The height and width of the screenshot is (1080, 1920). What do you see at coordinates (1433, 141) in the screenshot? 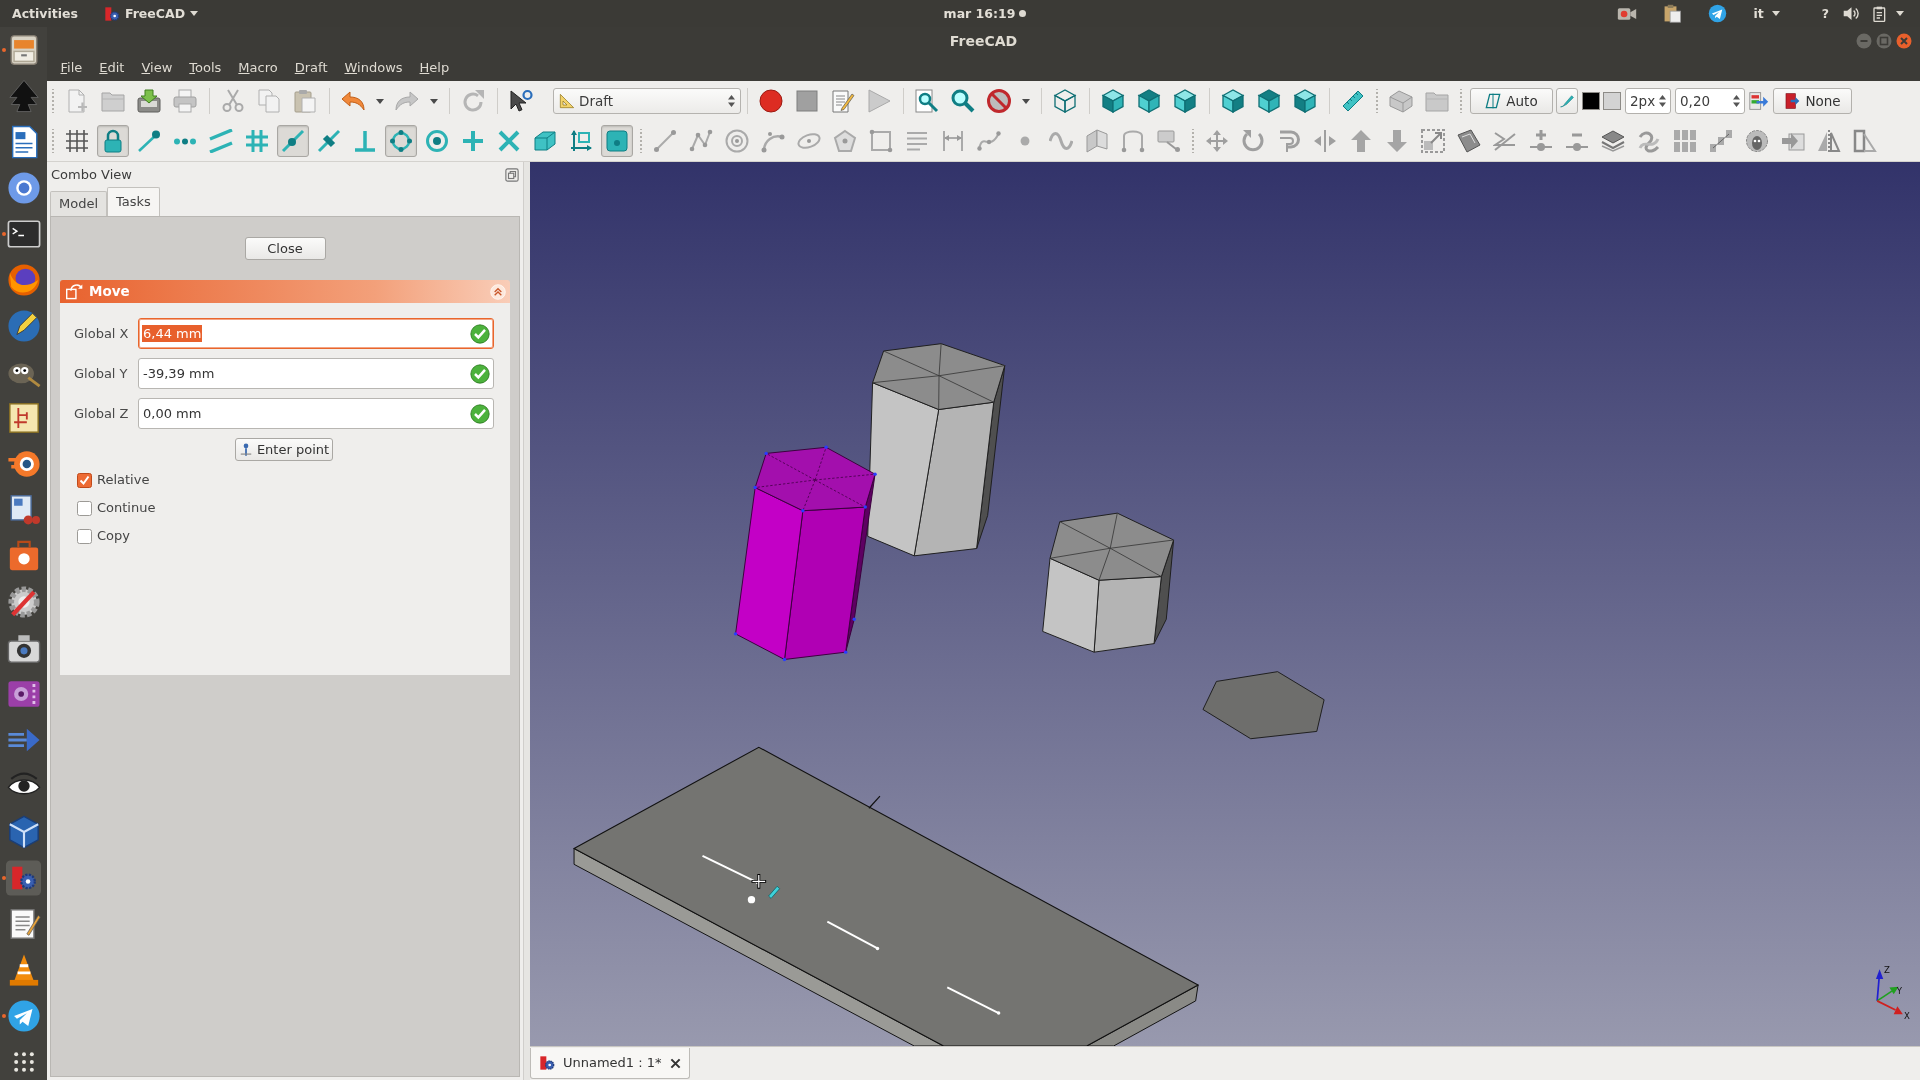
I see `scale-icon` at bounding box center [1433, 141].